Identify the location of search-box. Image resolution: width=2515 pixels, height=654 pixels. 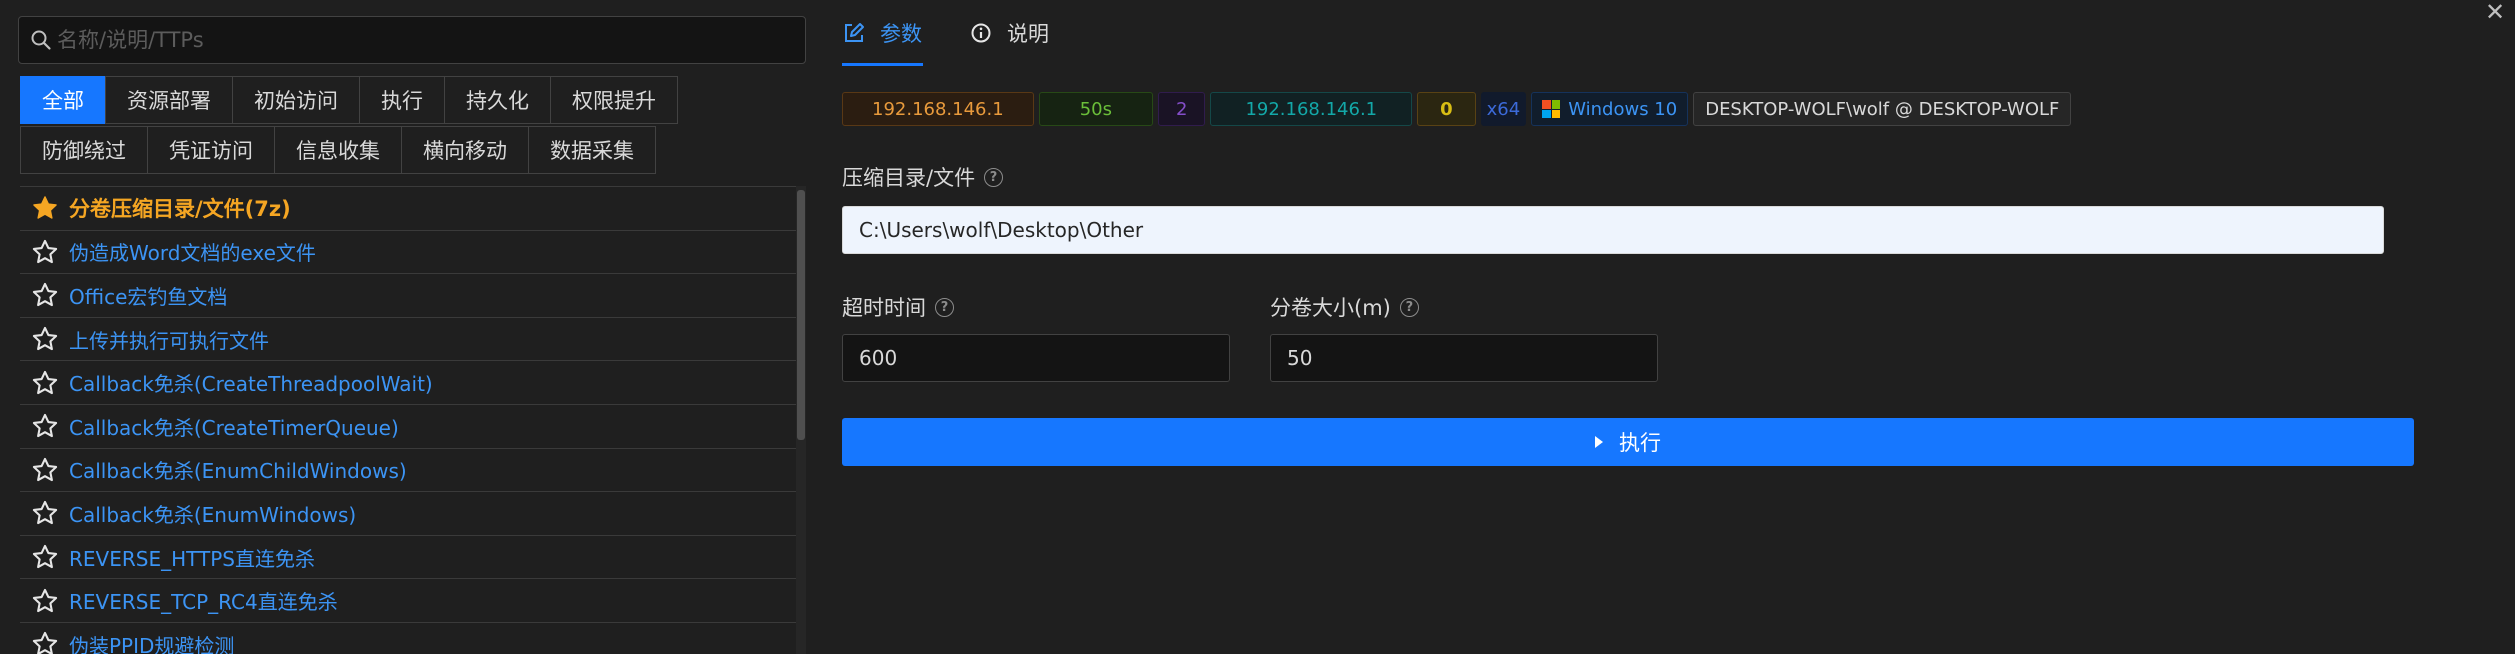
(412, 40).